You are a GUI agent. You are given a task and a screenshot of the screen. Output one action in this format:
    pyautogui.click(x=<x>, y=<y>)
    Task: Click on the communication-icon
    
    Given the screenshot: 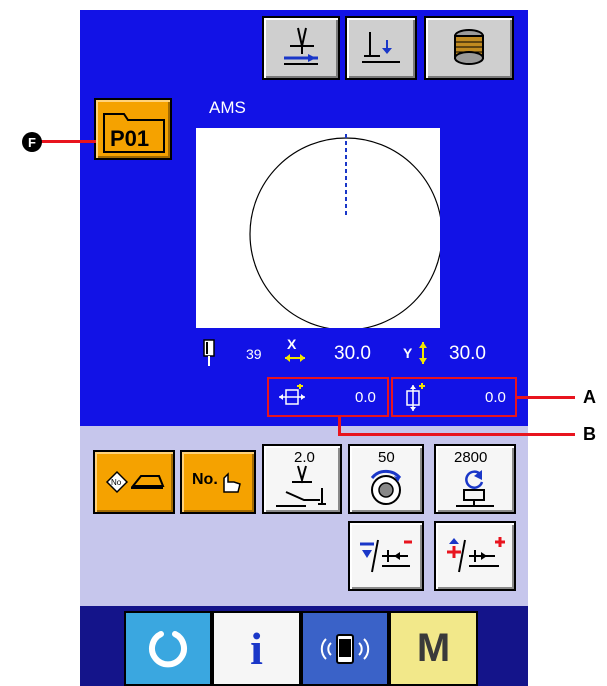 What is the action you would take?
    pyautogui.click(x=345, y=648)
    